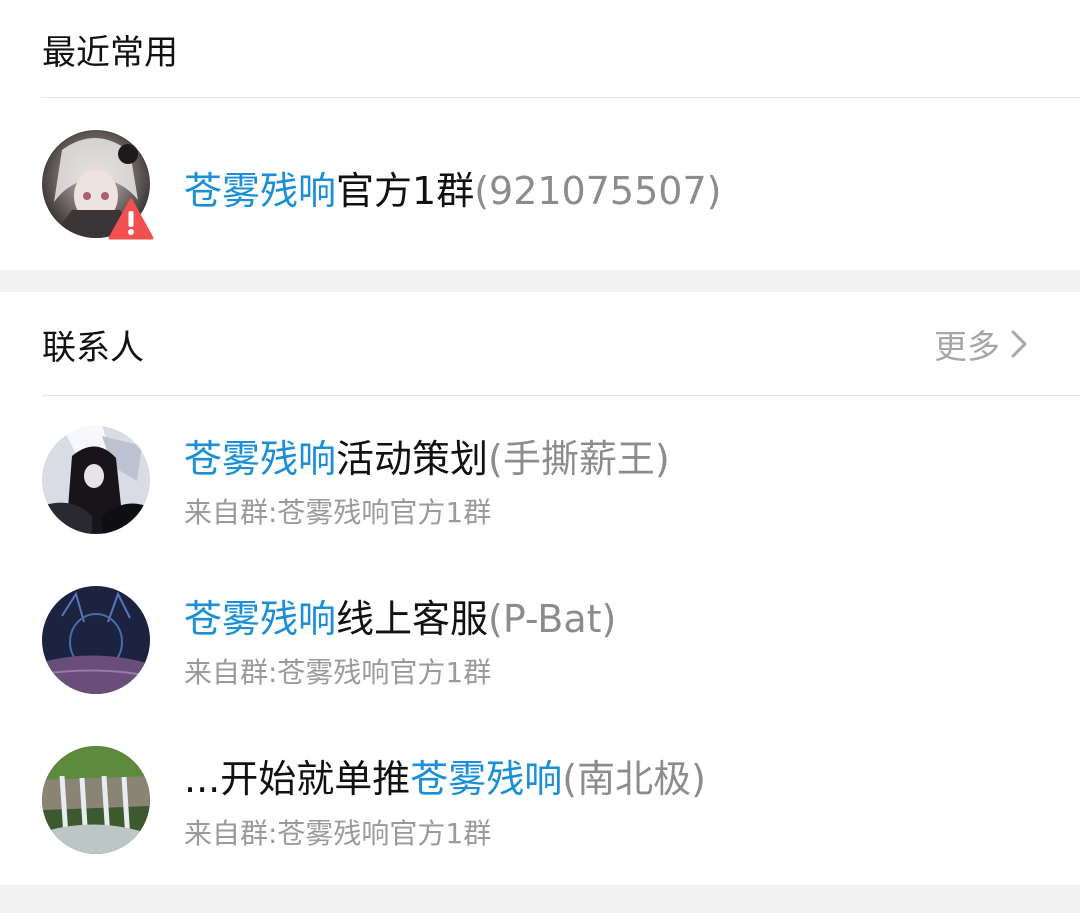  Describe the element at coordinates (540, 49) in the screenshot. I see `recent-header: 最近常用` at that location.